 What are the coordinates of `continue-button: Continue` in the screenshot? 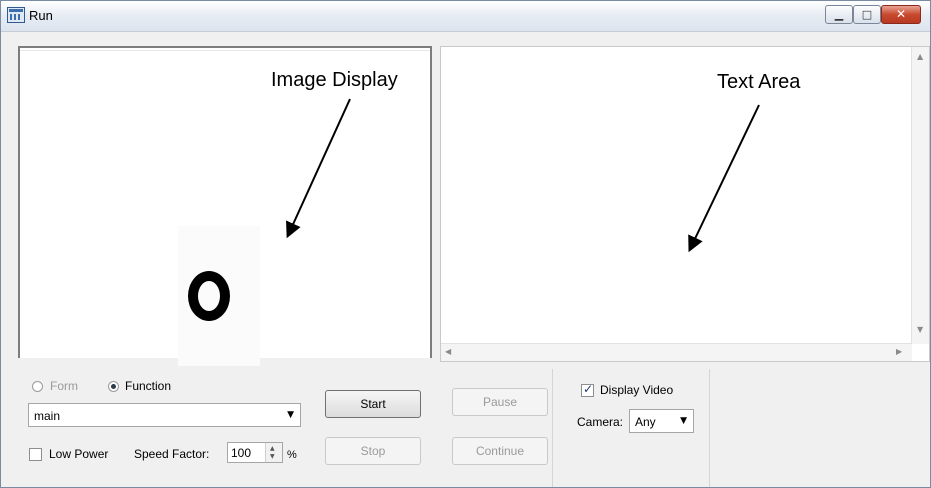 It's located at (500, 451).